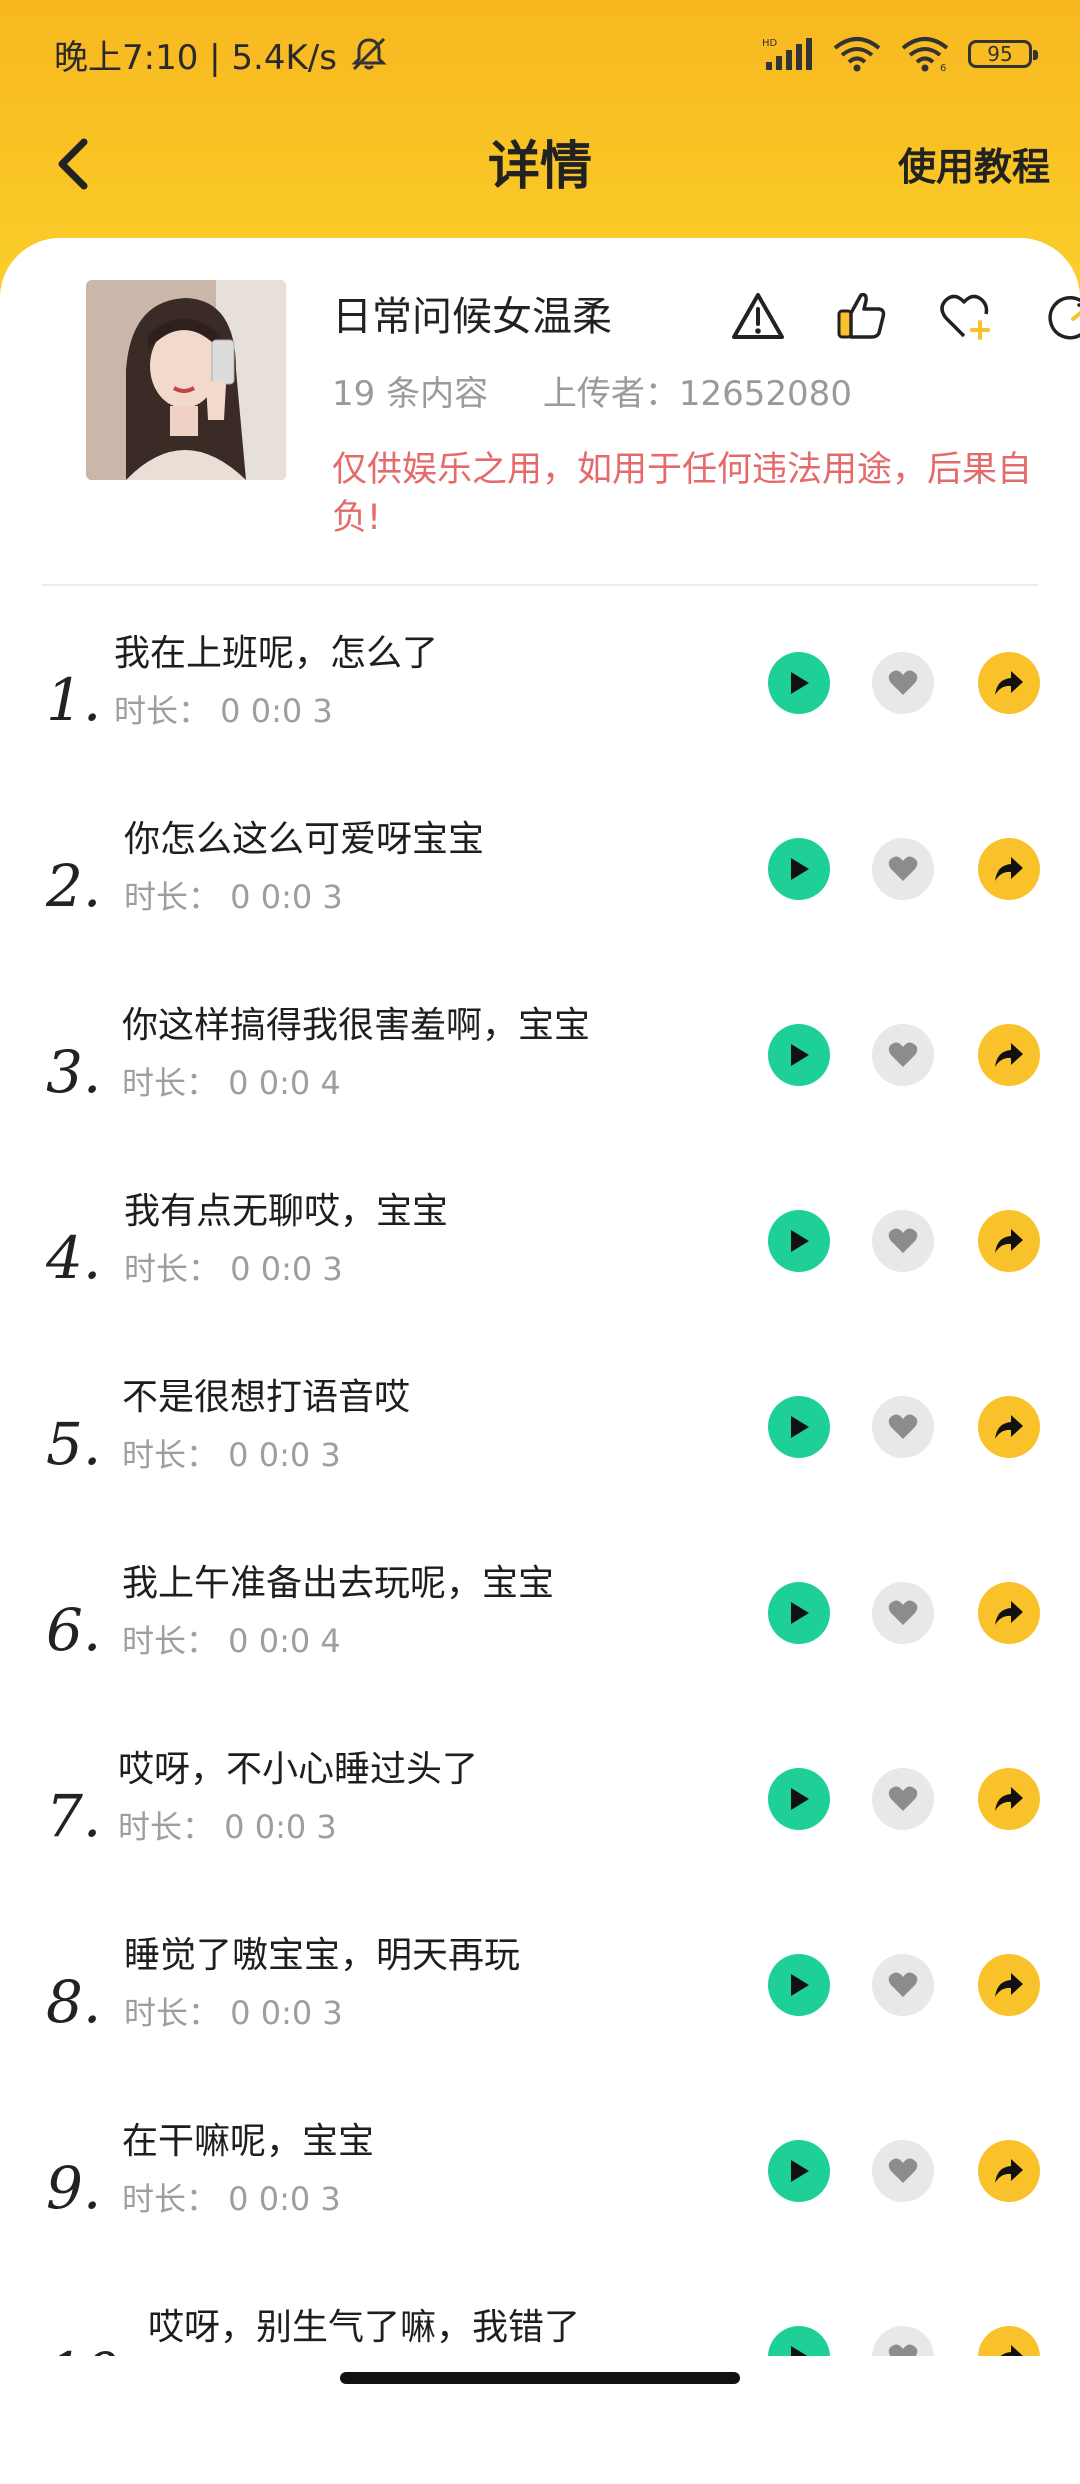 Image resolution: width=1080 pixels, height=2484 pixels. Describe the element at coordinates (1064, 318) in the screenshot. I see `refresh-icon` at that location.